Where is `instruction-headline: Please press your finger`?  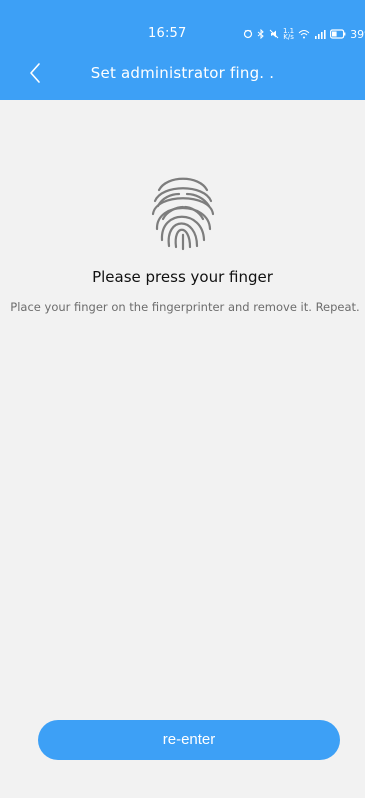 instruction-headline: Please press your finger is located at coordinates (182, 277).